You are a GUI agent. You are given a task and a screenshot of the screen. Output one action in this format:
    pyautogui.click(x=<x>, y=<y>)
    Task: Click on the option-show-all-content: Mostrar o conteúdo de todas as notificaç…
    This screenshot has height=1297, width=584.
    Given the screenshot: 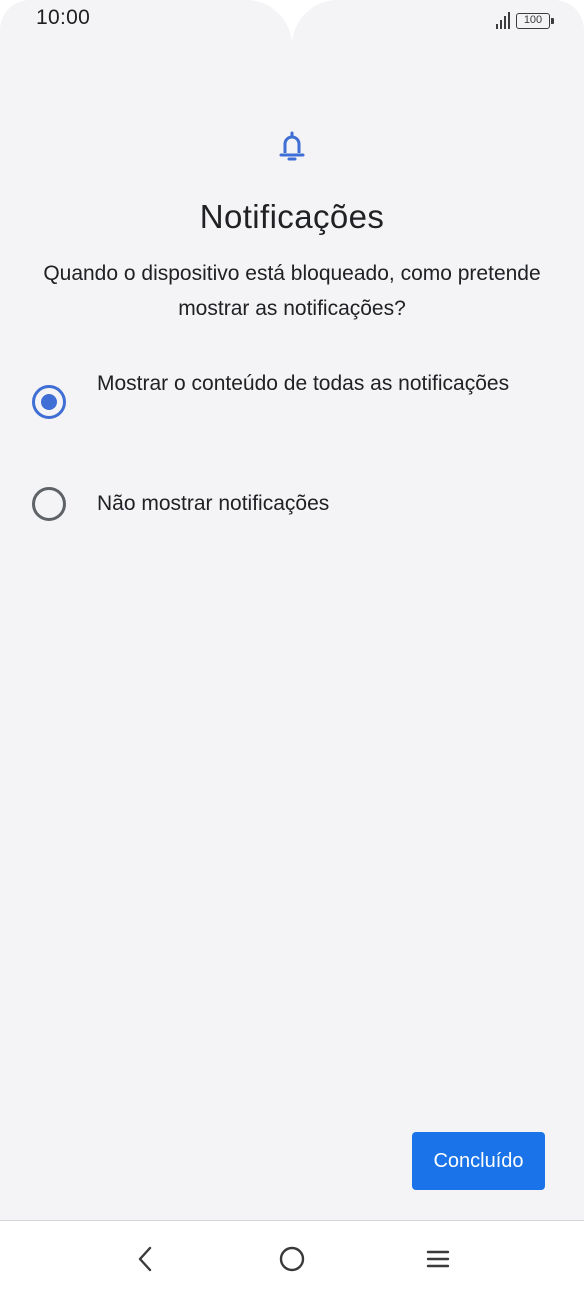 What is the action you would take?
    pyautogui.click(x=292, y=402)
    